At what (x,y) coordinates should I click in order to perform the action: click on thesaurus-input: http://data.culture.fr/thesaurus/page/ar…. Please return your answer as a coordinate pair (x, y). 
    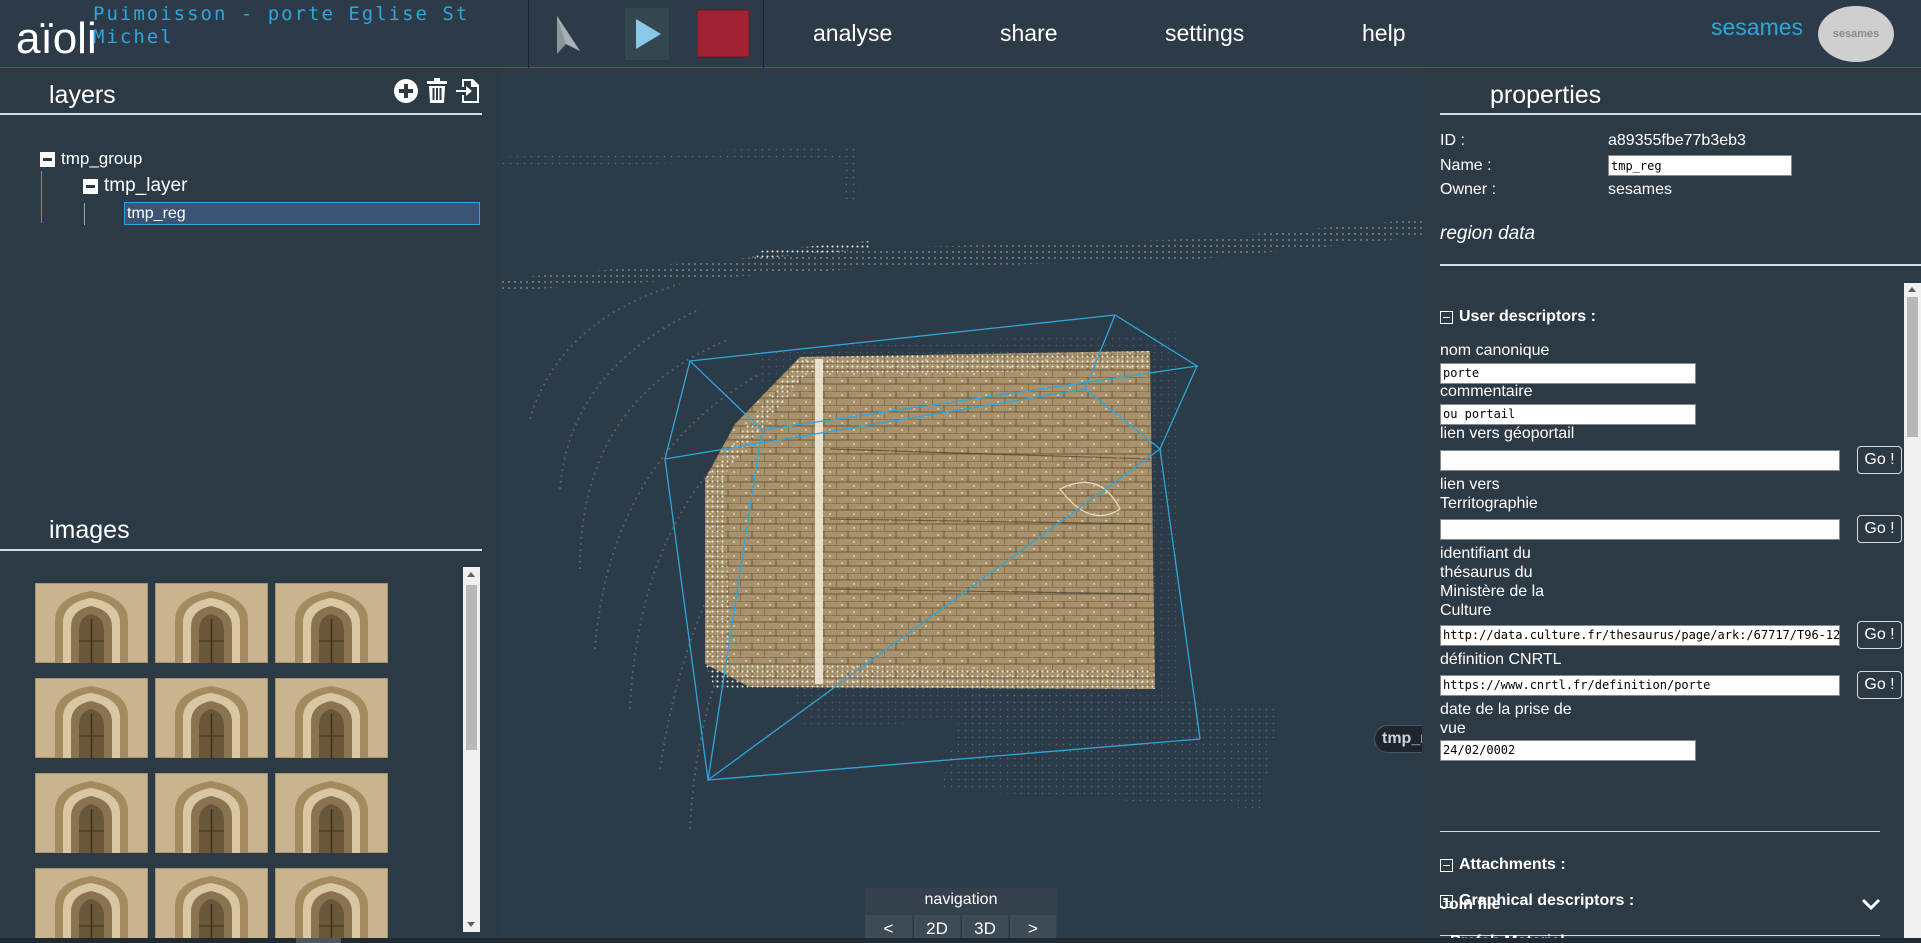
    Looking at the image, I should click on (1640, 635).